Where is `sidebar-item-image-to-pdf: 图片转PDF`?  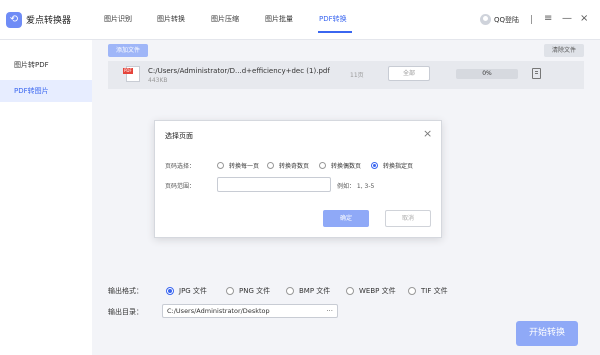 sidebar-item-image-to-pdf: 图片转PDF is located at coordinates (46, 65).